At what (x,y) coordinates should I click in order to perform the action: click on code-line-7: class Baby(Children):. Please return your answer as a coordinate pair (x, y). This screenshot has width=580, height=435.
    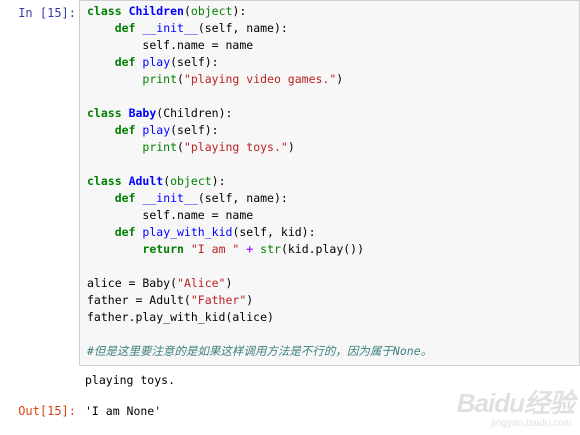
    Looking at the image, I should click on (160, 113).